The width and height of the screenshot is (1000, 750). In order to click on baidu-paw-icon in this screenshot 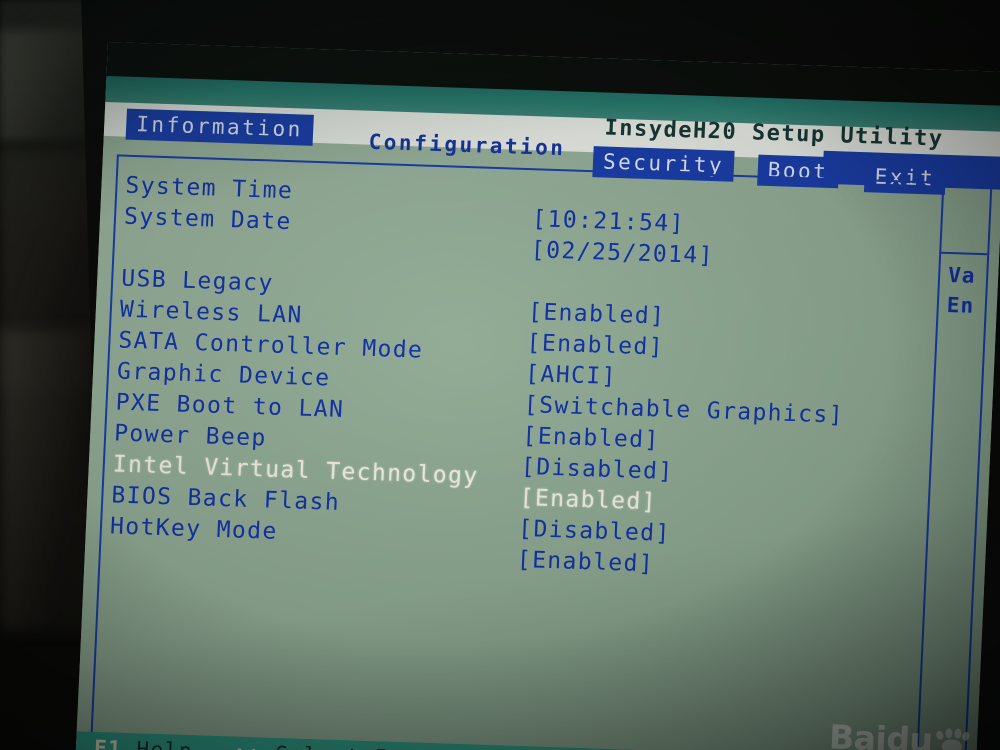, I will do `click(953, 738)`.